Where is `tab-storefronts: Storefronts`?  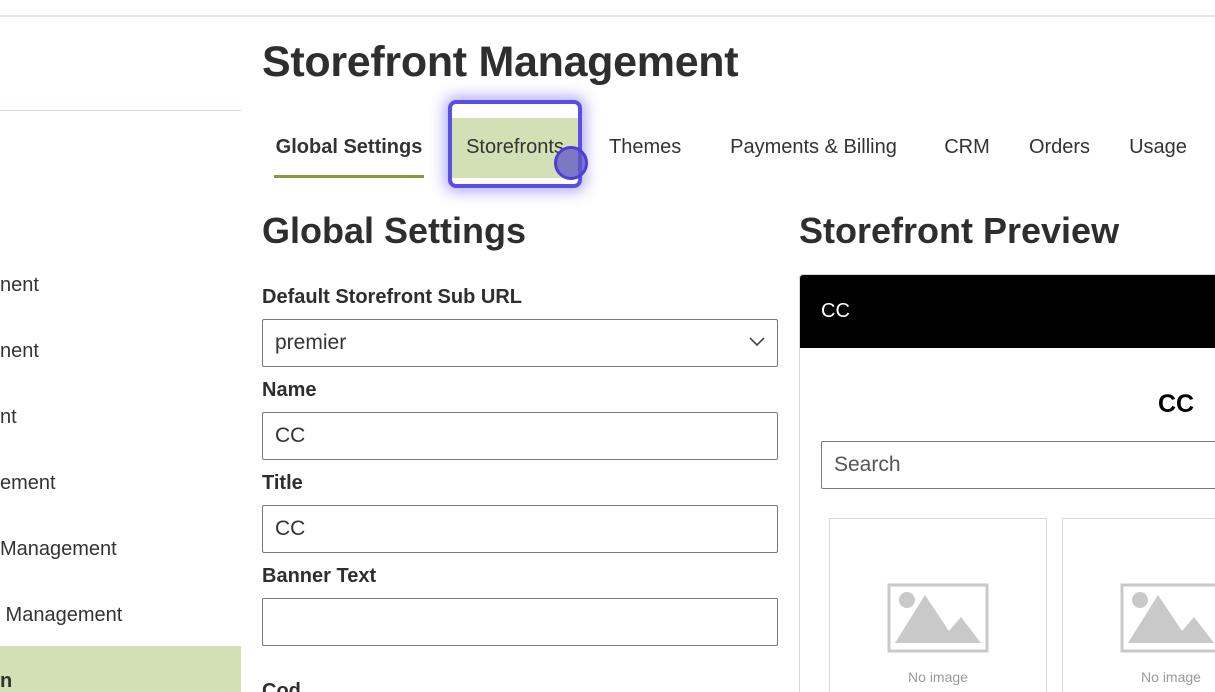
tab-storefronts: Storefronts is located at coordinates (515, 148).